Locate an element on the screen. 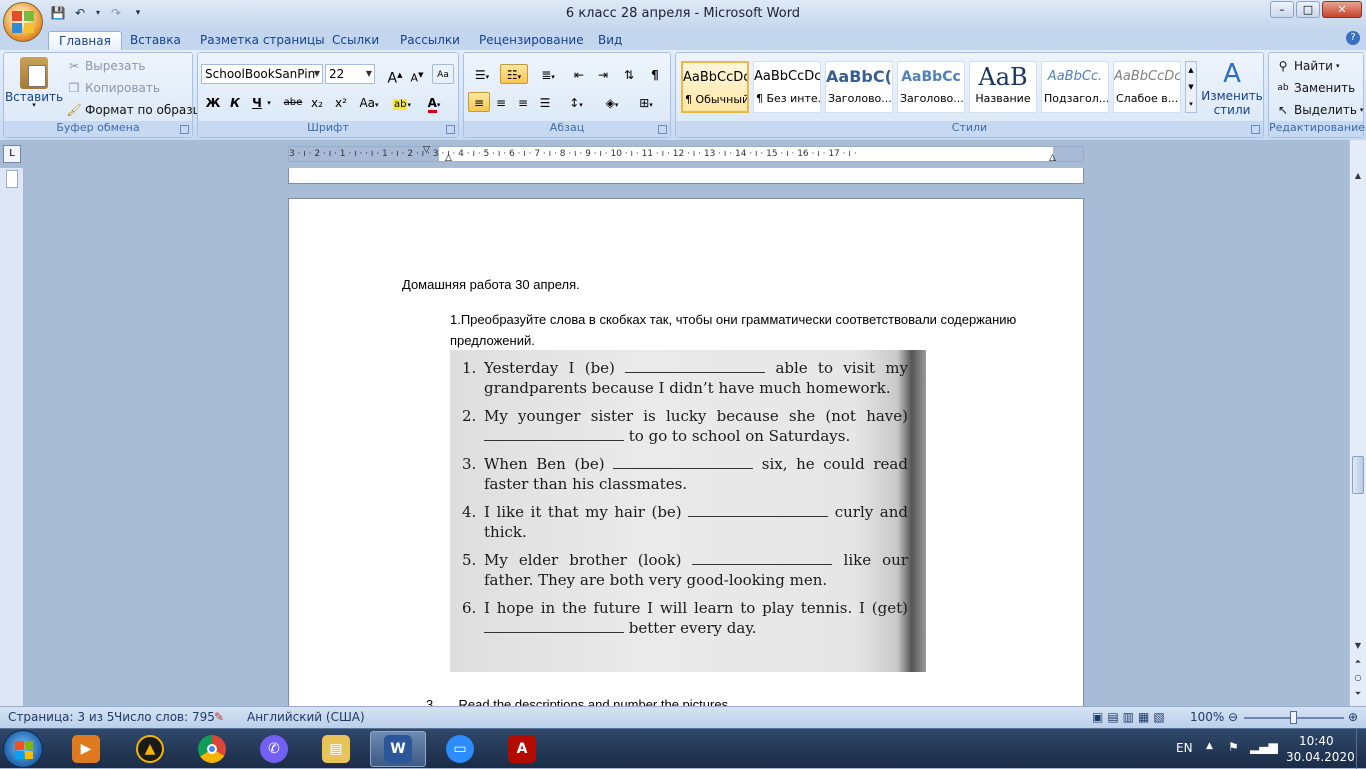 Image resolution: width=1366 pixels, height=769 pixels. borders-button: ⊞▾ is located at coordinates (646, 102).